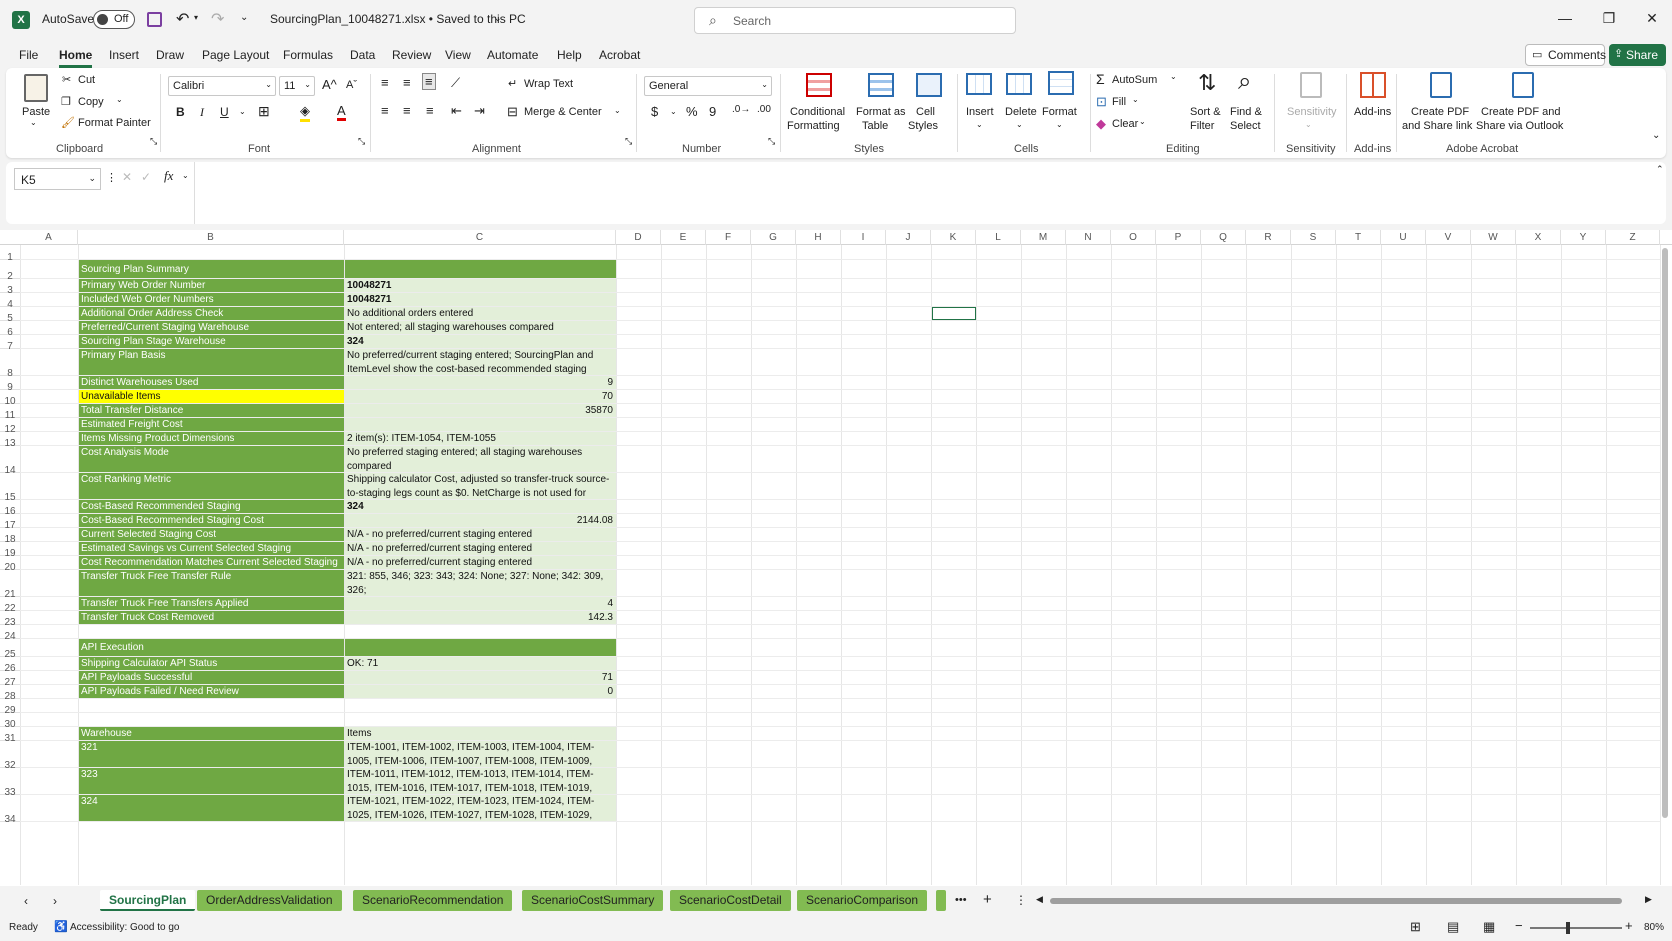  Describe the element at coordinates (1059, 124) in the screenshot. I see `format-dropdown-icon: ⌄` at that location.